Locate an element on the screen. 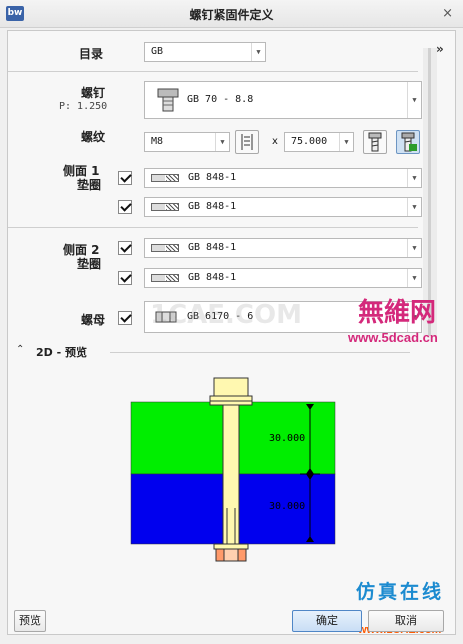 This screenshot has width=463, height=644. screw-value: GB 70 - 8.8 is located at coordinates (220, 99).